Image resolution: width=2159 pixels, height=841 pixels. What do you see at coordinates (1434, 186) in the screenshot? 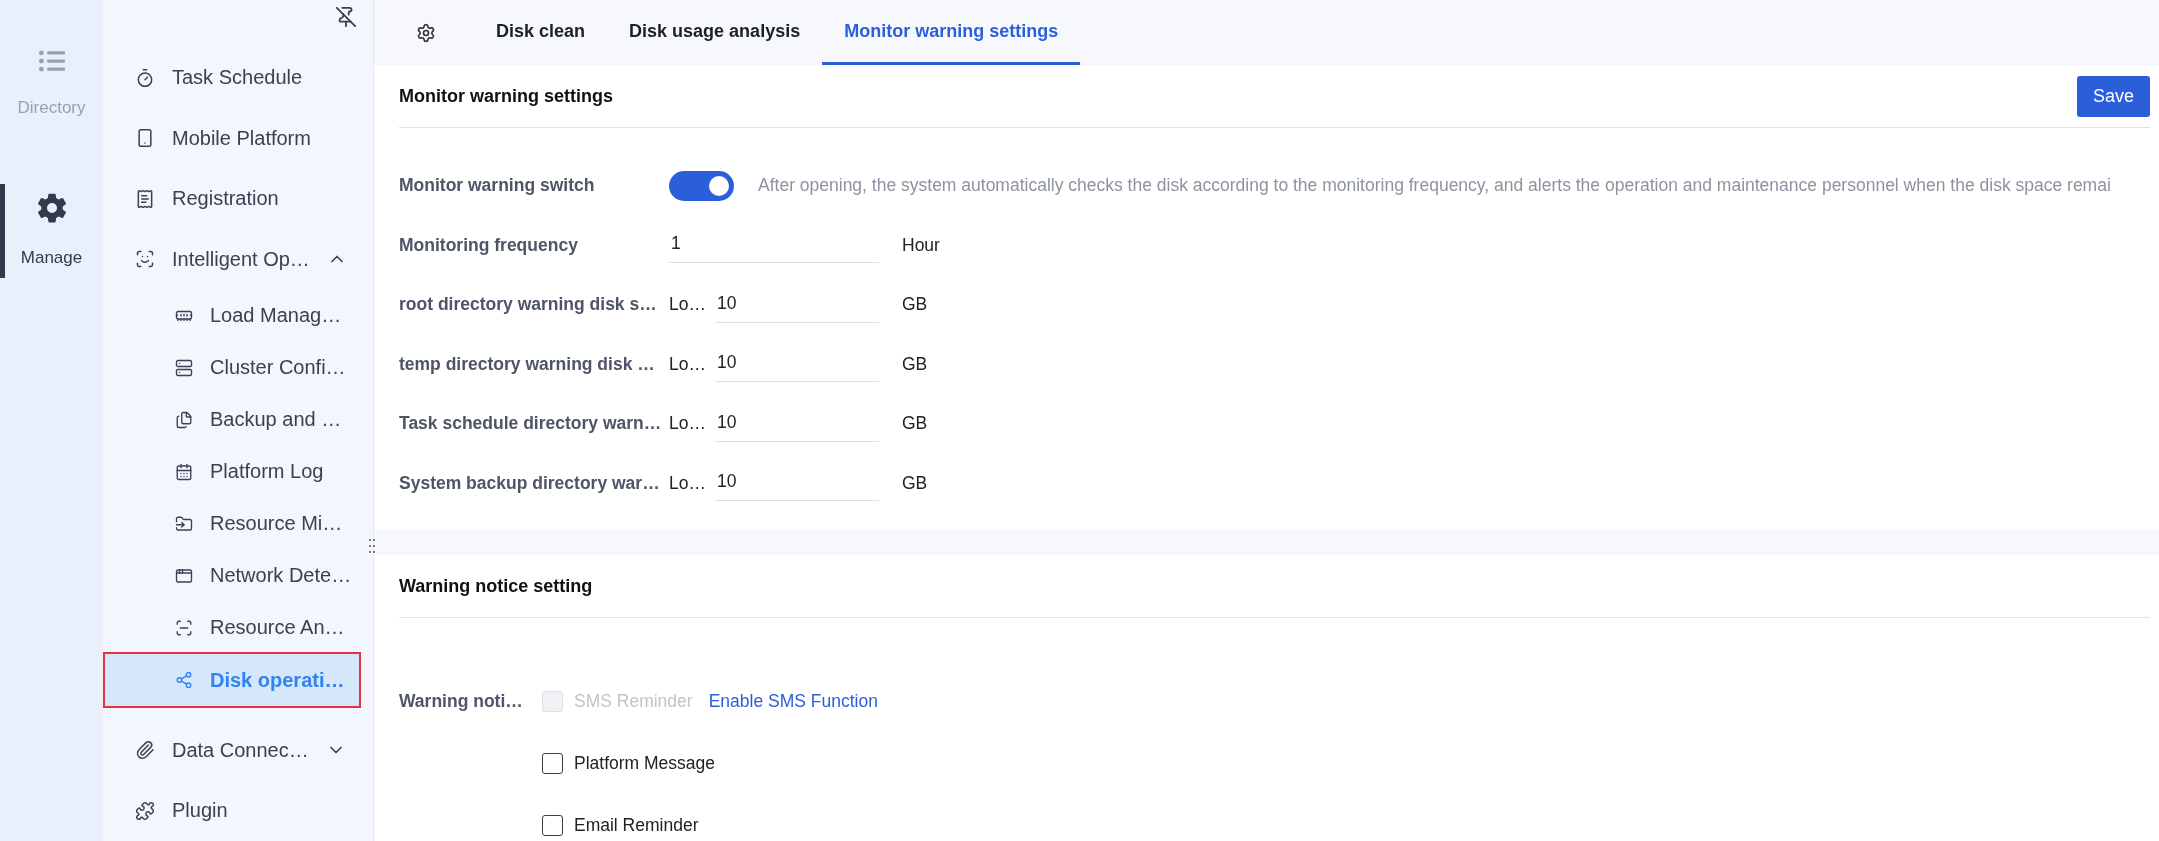
I see `switch-description: After opening, the system automatically checks the disk according to the monitoring frequency, and alerts the operation and maintenance personnel when the disk space remai` at bounding box center [1434, 186].